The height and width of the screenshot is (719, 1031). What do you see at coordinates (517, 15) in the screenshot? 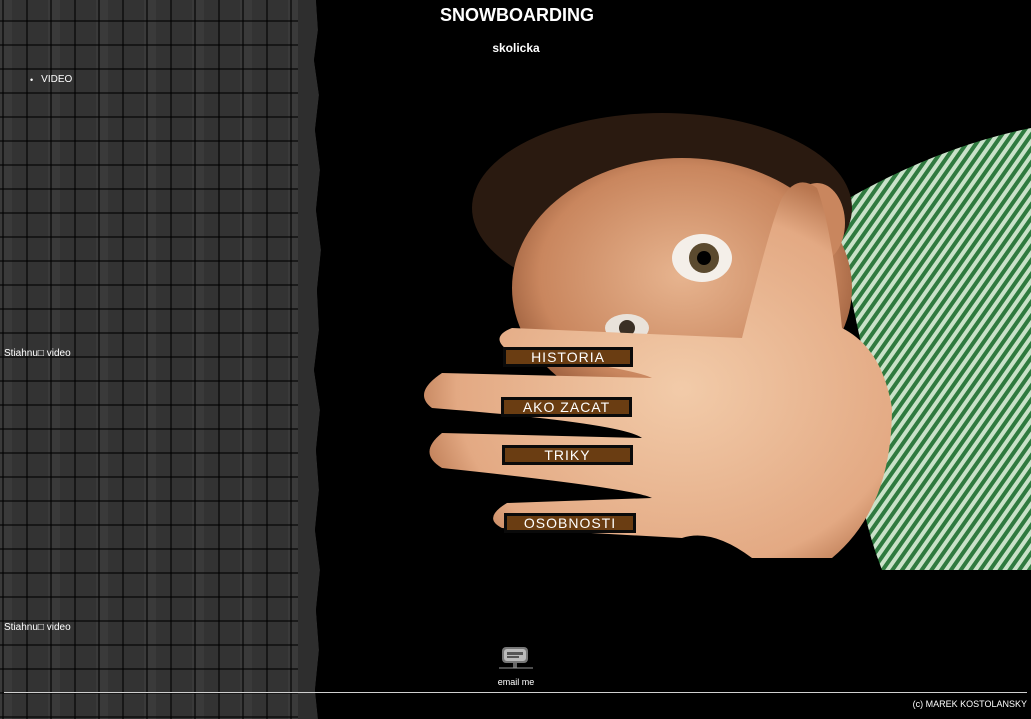
I see `page-title: SNOWBOARDING` at bounding box center [517, 15].